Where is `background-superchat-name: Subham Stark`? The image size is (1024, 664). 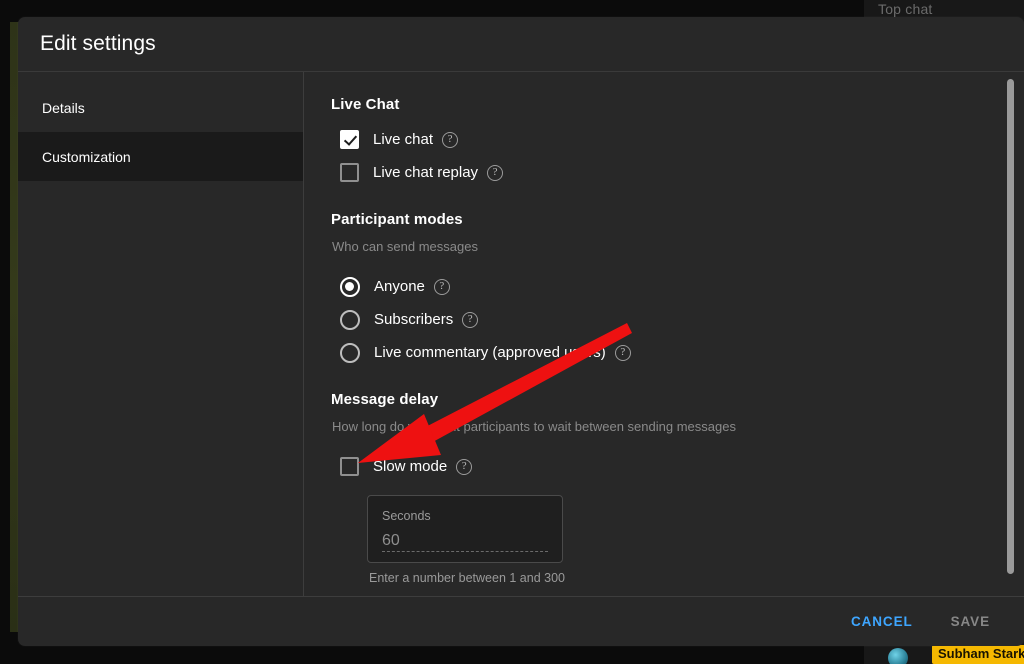 background-superchat-name: Subham Stark is located at coordinates (981, 653).